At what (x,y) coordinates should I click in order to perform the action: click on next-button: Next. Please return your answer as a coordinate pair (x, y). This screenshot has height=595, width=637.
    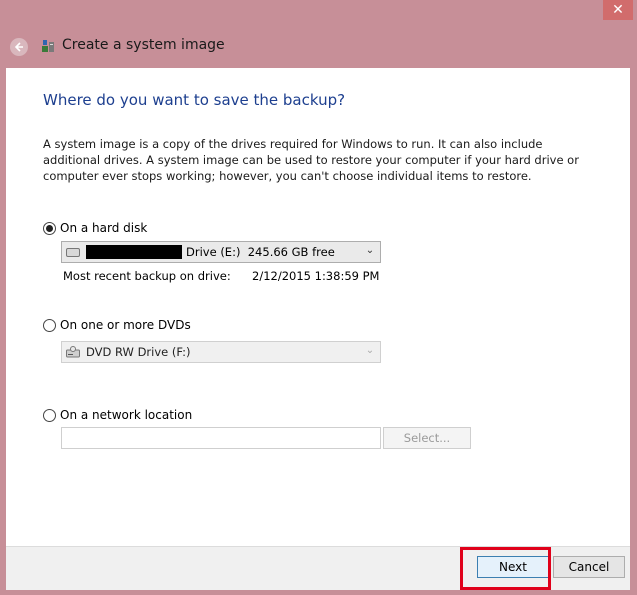
    Looking at the image, I should click on (513, 567).